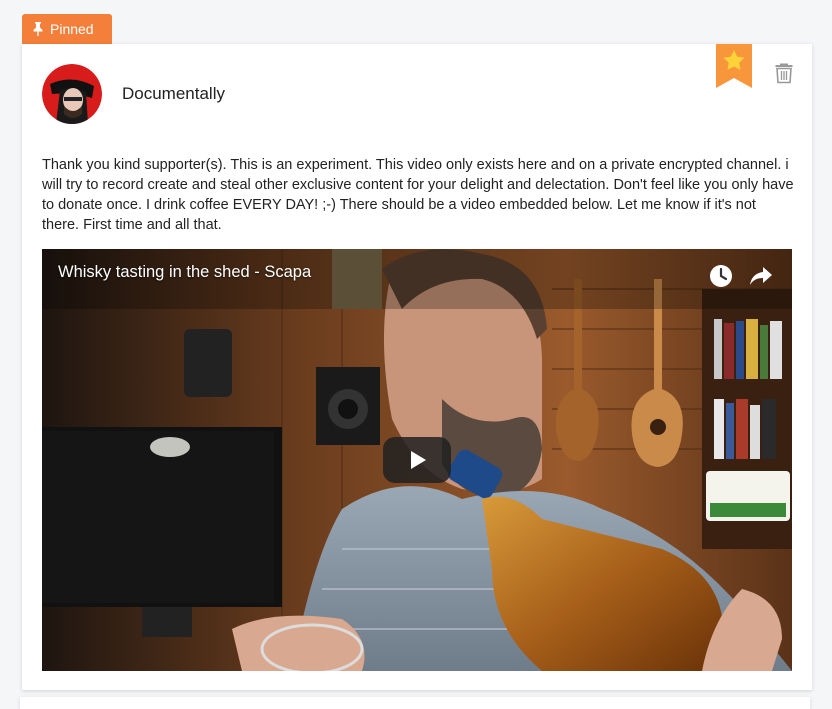 The width and height of the screenshot is (832, 709). Describe the element at coordinates (184, 272) in the screenshot. I see `video-title: Whisky tasting in the shed - Scapa` at that location.